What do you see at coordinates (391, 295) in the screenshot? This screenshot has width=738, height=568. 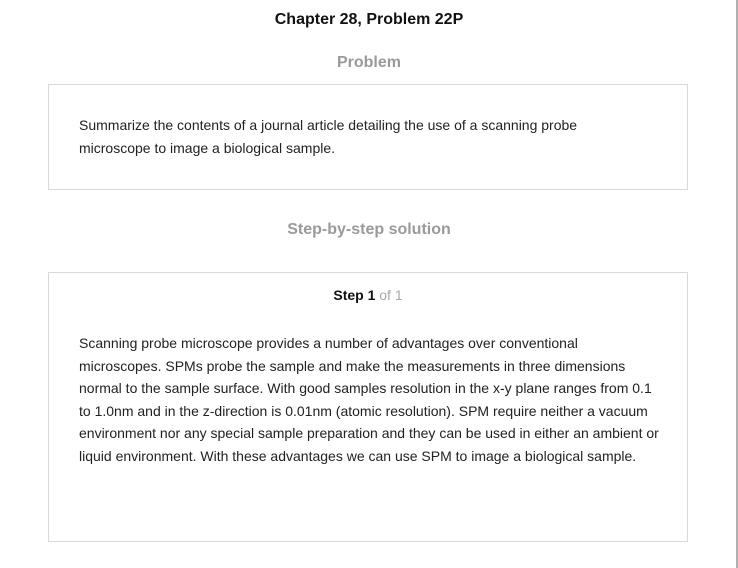 I see `step-total: of 1` at bounding box center [391, 295].